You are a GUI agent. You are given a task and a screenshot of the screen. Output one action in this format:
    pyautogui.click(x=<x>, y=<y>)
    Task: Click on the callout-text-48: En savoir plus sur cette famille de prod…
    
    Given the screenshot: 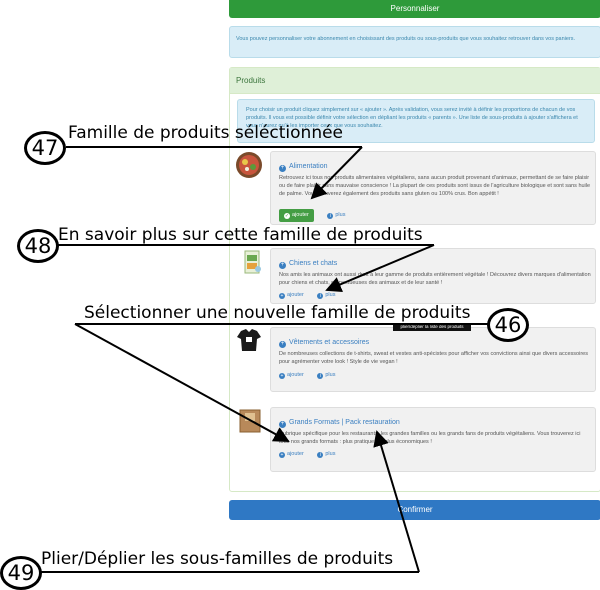 What is the action you would take?
    pyautogui.click(x=240, y=235)
    